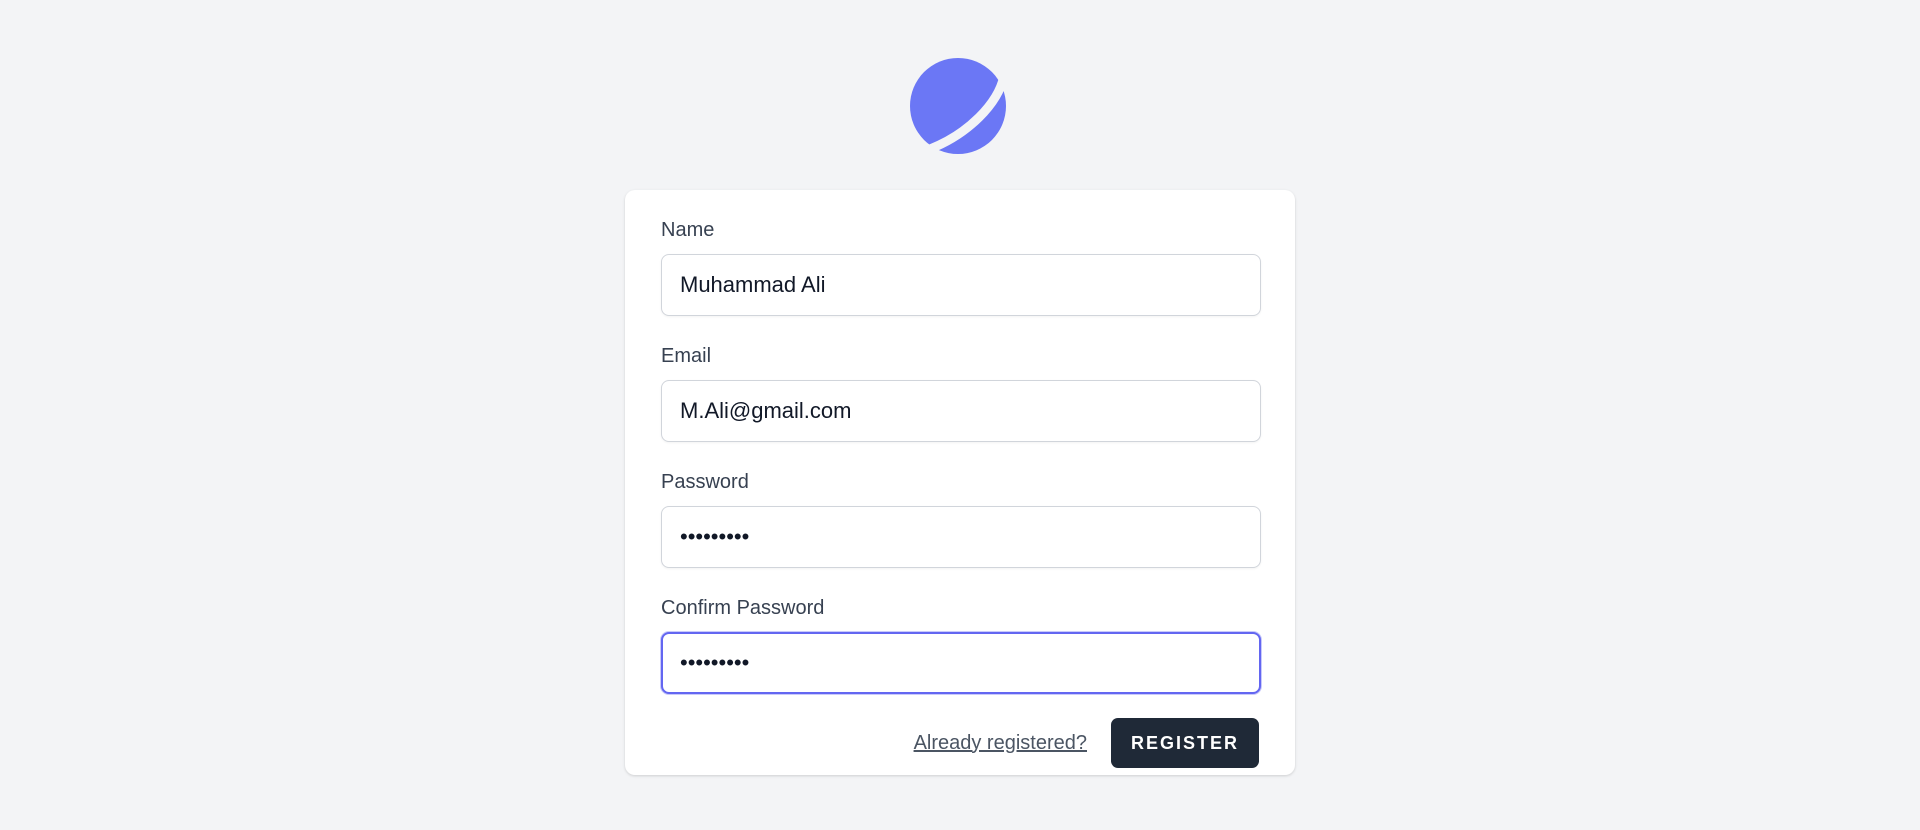 This screenshot has height=830, width=1920. What do you see at coordinates (686, 356) in the screenshot?
I see `email-label: Email` at bounding box center [686, 356].